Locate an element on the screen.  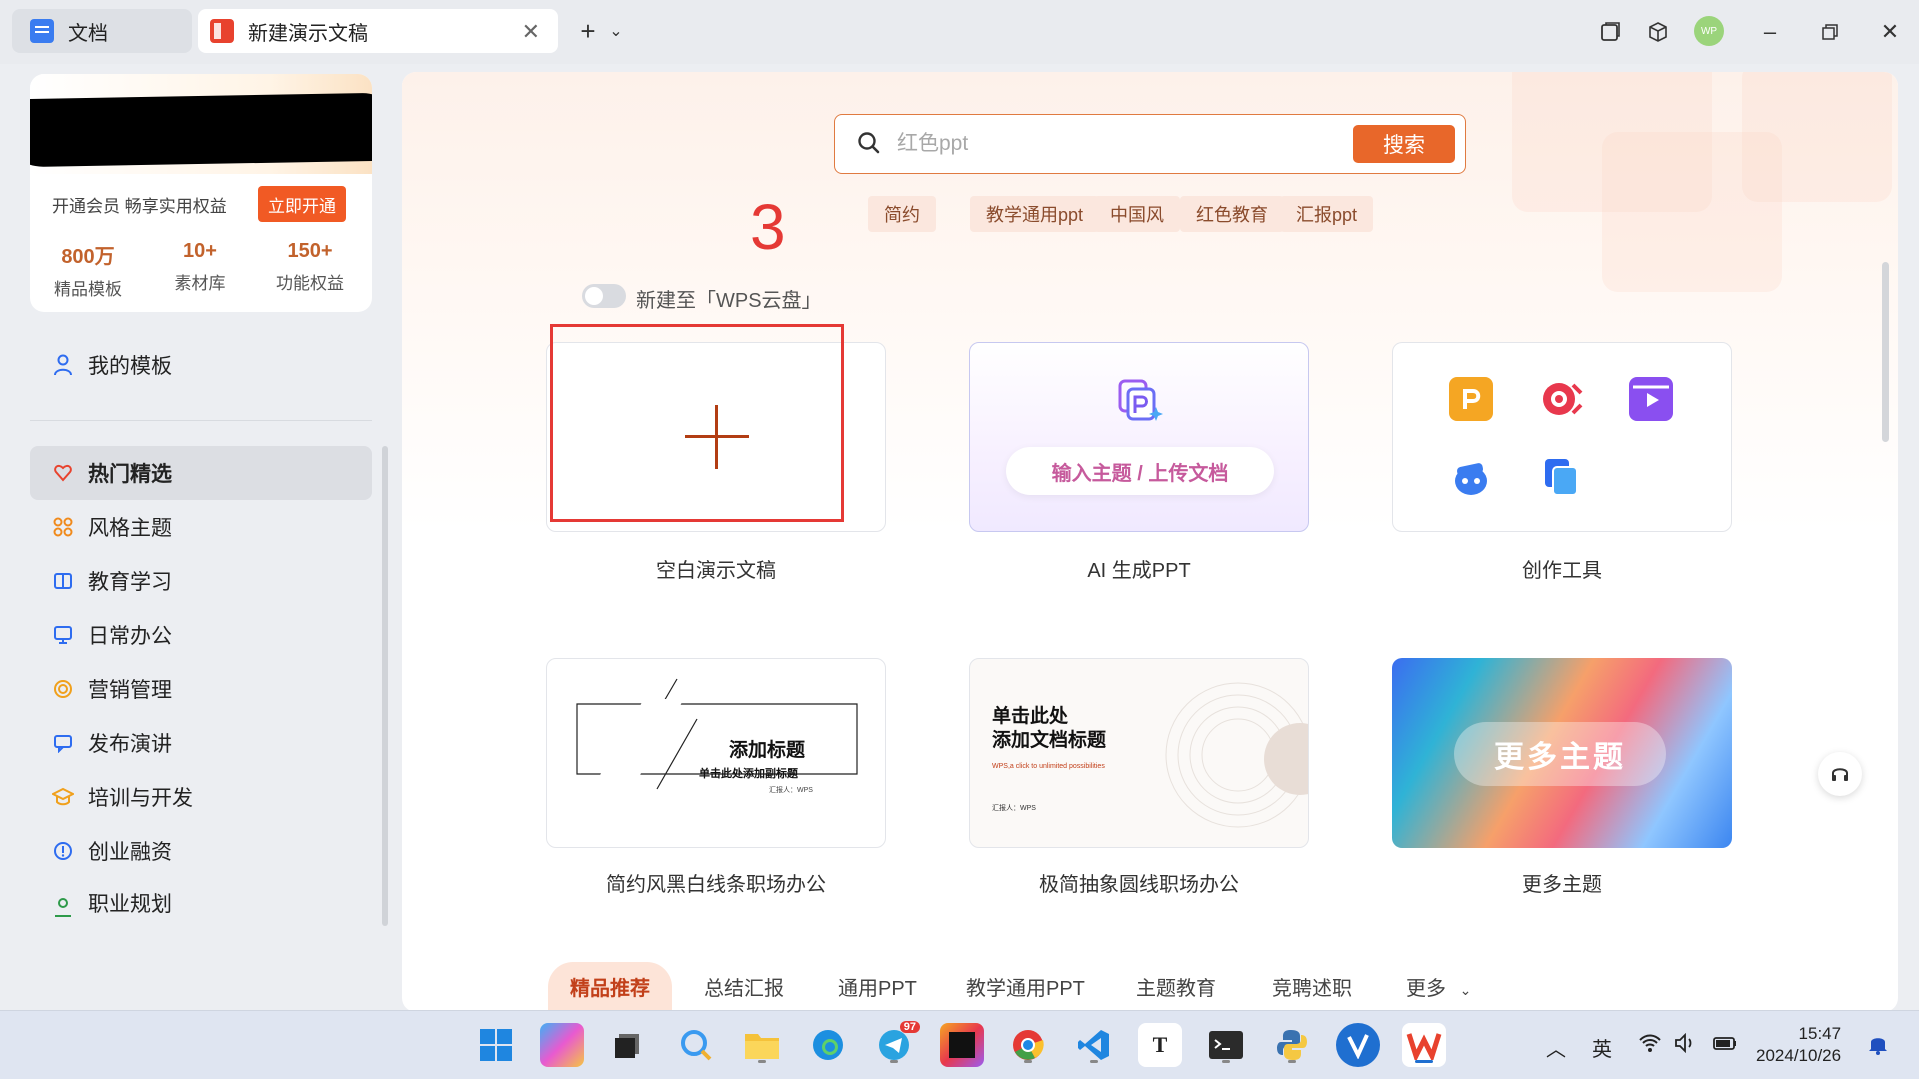
taskbar: 97 T ︿ 英 15:47 2024/10/26 is located at coordinates (959, 1044).